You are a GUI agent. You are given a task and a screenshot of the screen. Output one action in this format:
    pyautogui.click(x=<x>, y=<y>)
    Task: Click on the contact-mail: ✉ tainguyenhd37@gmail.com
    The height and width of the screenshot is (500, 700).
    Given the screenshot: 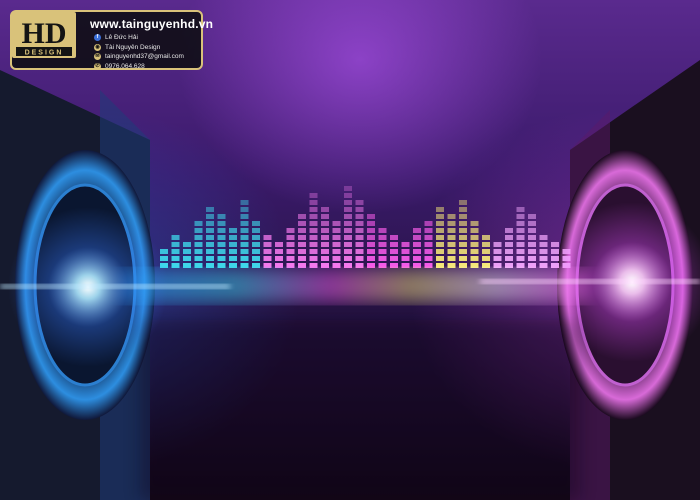 What is the action you would take?
    pyautogui.click(x=139, y=57)
    